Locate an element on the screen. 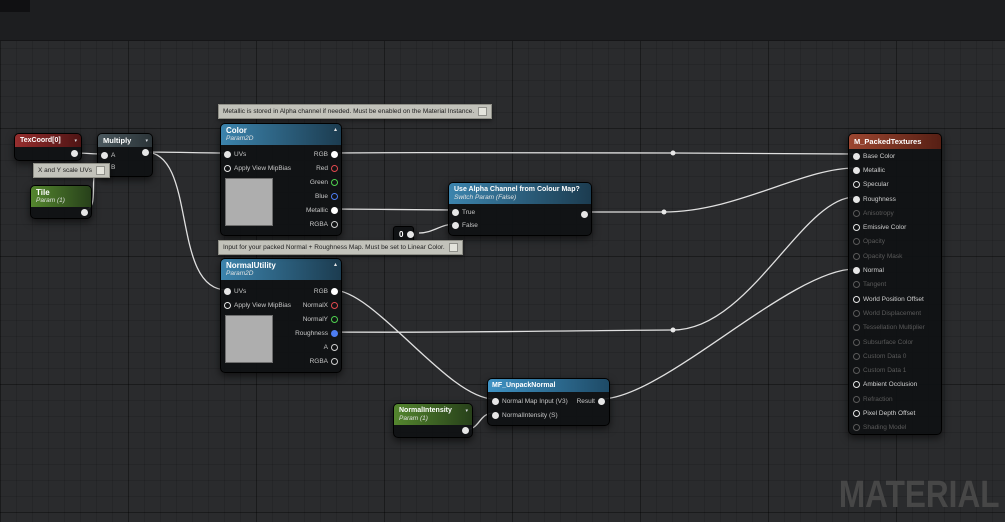 The width and height of the screenshot is (1005, 522). node-texcoord: TexCoord[0] ▾ is located at coordinates (48, 147).